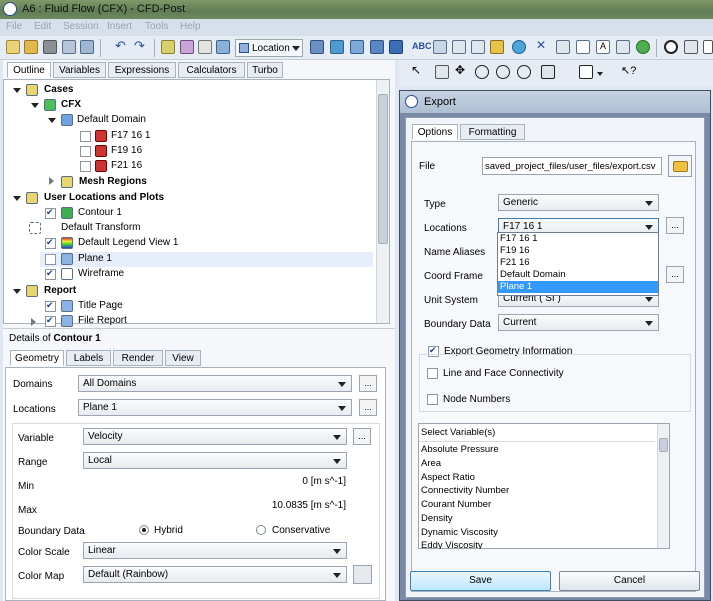 The height and width of the screenshot is (601, 713). Describe the element at coordinates (79, 70) in the screenshot. I see `tab-variables: Variables` at that location.